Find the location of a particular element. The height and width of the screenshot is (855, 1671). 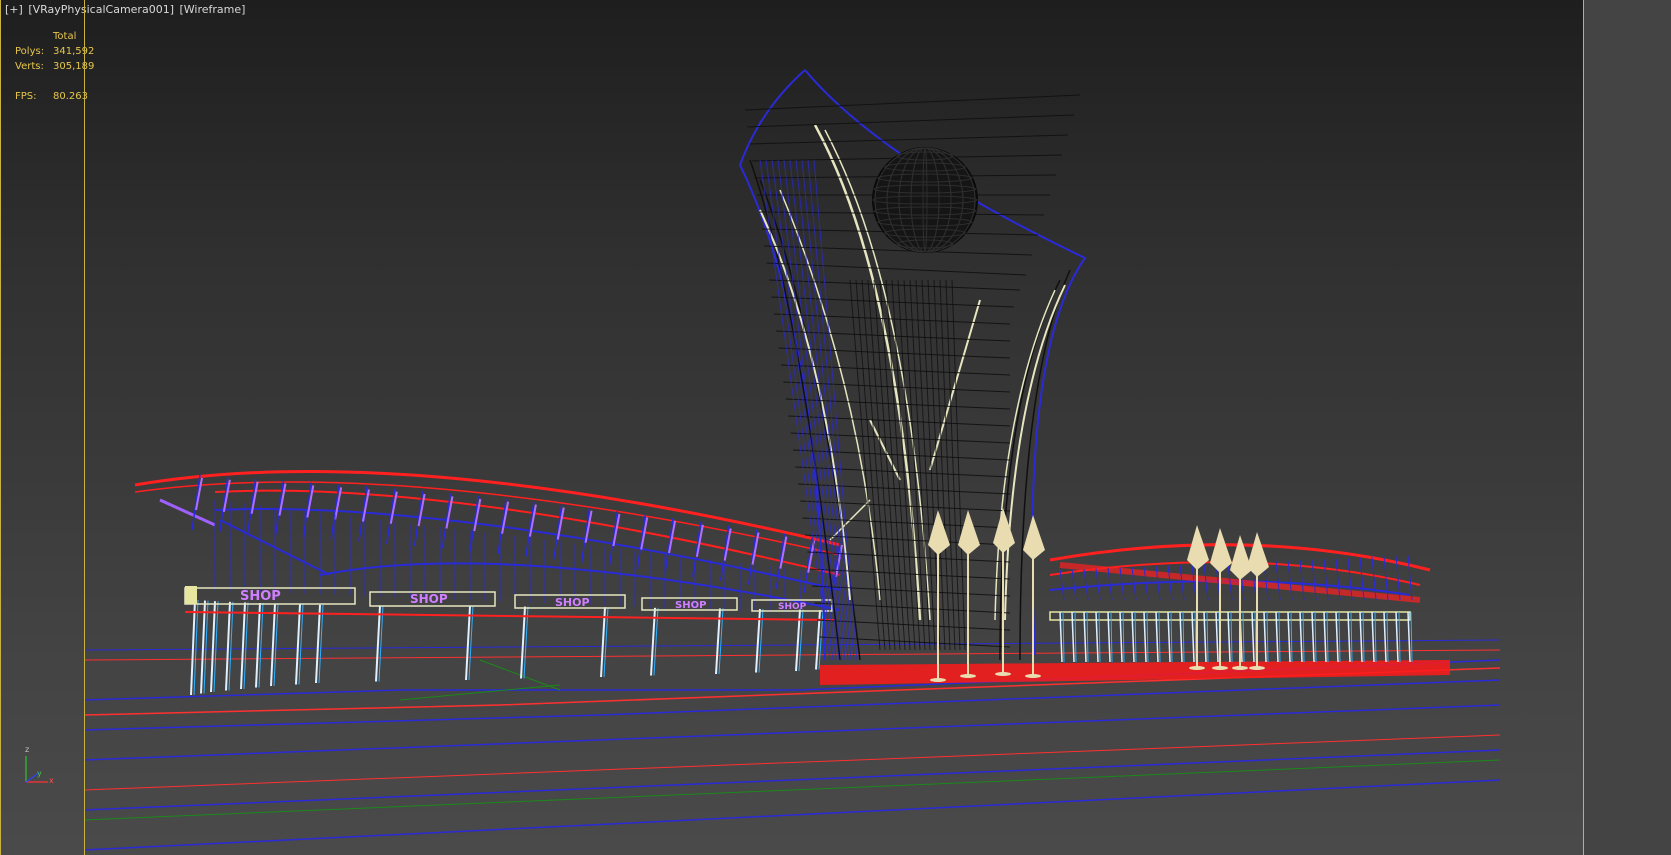

tower-sphere is located at coordinates (925, 200).